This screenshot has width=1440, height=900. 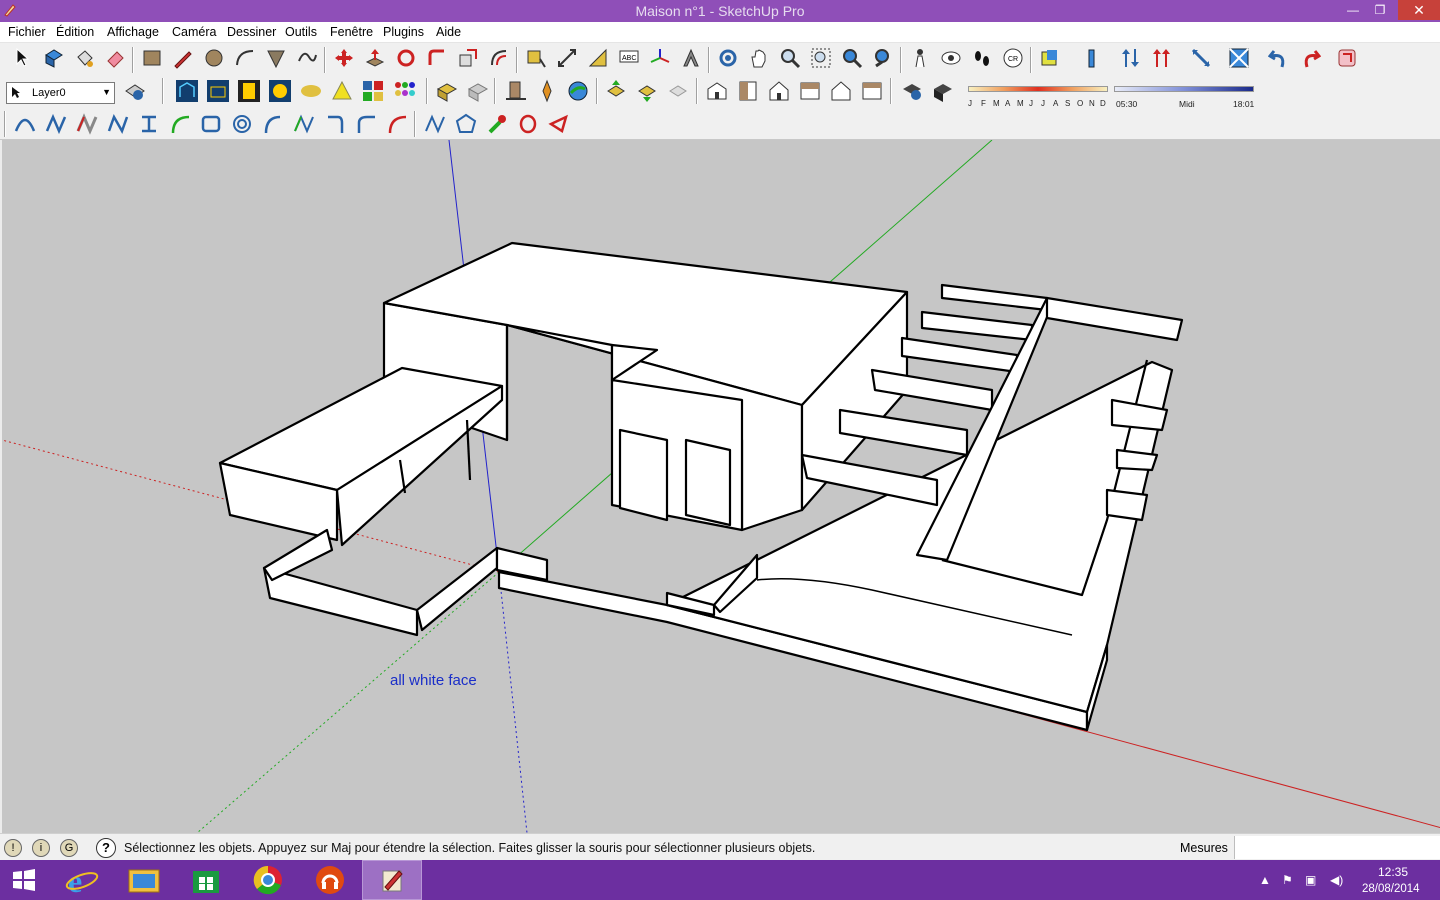 I want to click on menu-edition: Édition, so click(x=75, y=32).